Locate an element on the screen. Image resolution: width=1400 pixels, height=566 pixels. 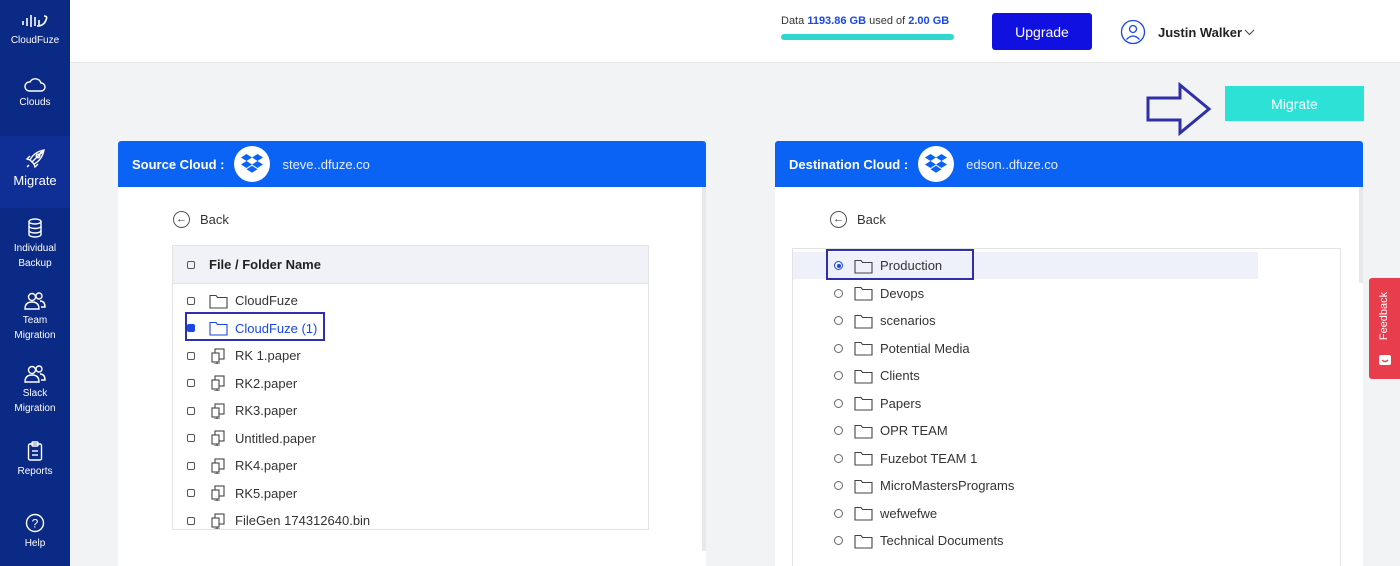
sidebar-item-migrate: Migrate is located at coordinates (35, 172).